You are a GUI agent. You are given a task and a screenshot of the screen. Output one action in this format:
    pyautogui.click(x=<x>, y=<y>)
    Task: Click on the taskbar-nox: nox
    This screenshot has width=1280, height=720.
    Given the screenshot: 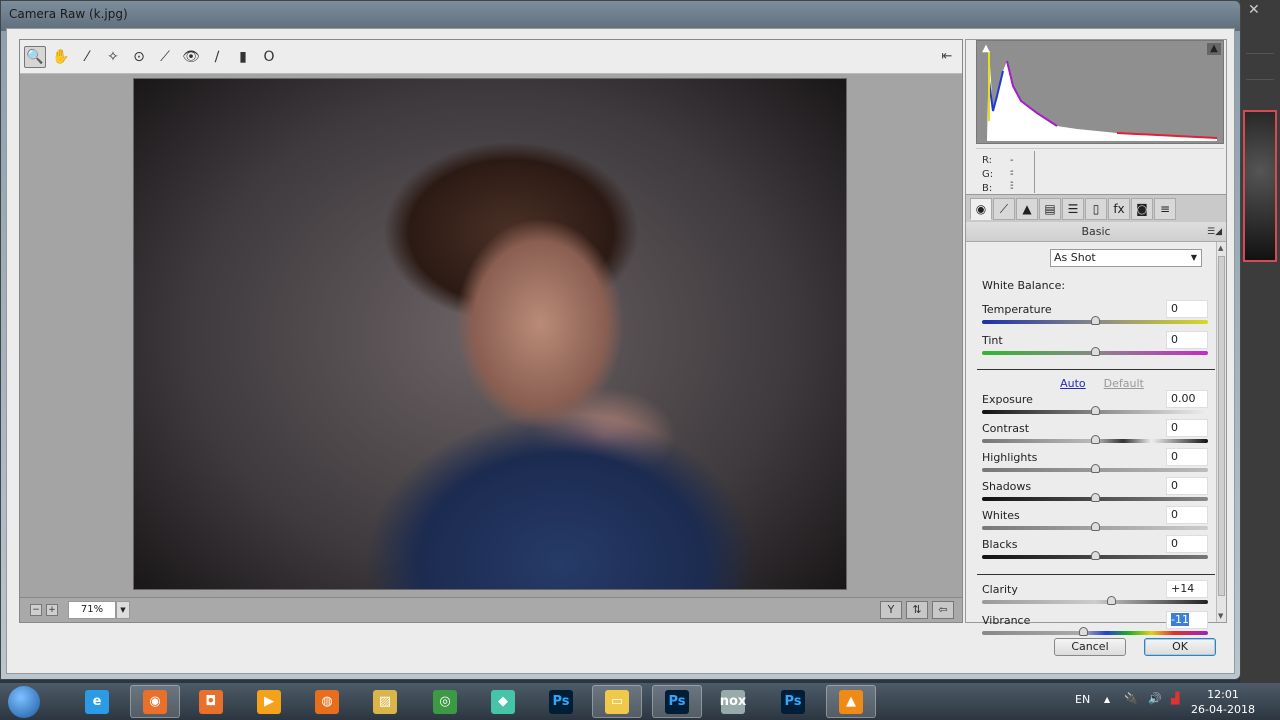 What is the action you would take?
    pyautogui.click(x=733, y=701)
    